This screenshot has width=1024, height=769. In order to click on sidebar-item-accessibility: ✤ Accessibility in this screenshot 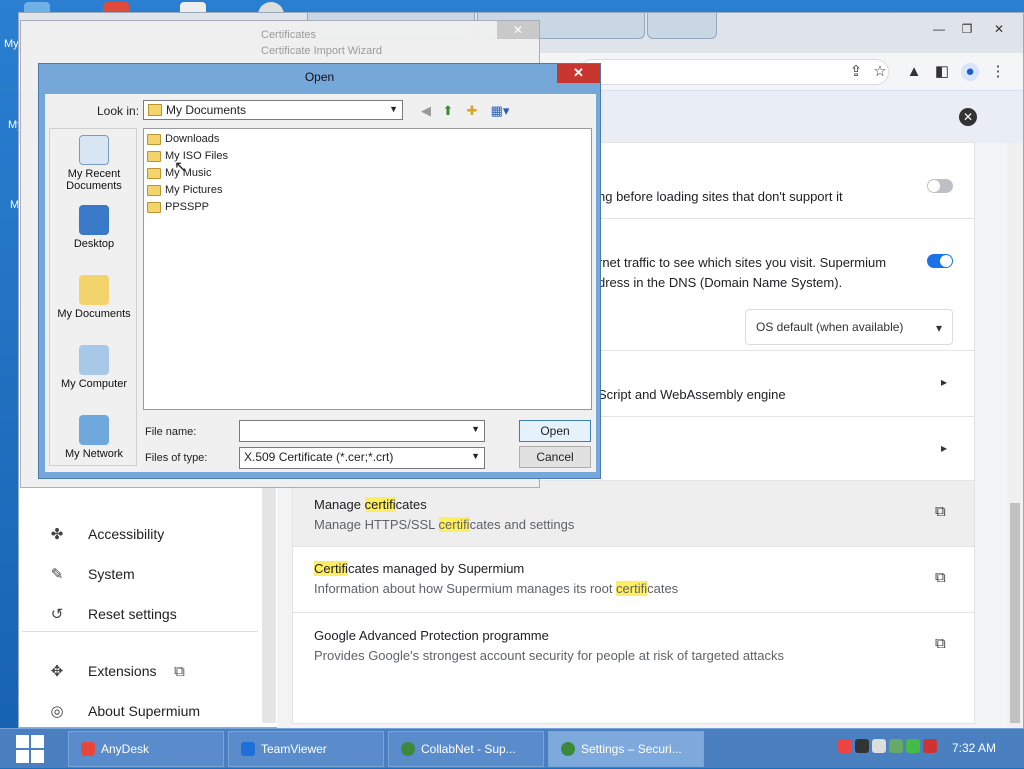, I will do `click(106, 534)`.